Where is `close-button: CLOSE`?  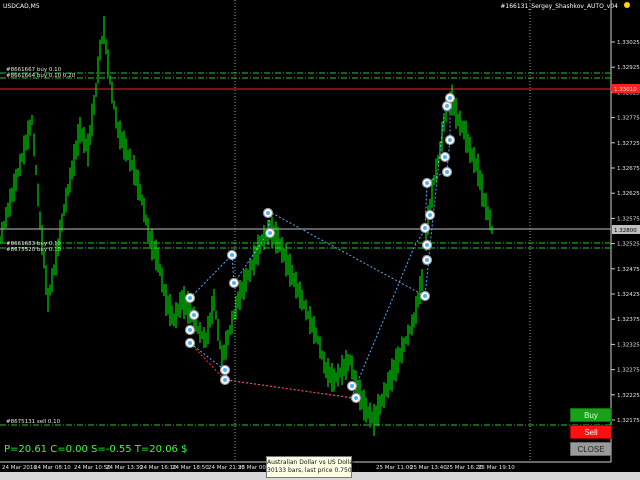 close-button: CLOSE is located at coordinates (591, 449).